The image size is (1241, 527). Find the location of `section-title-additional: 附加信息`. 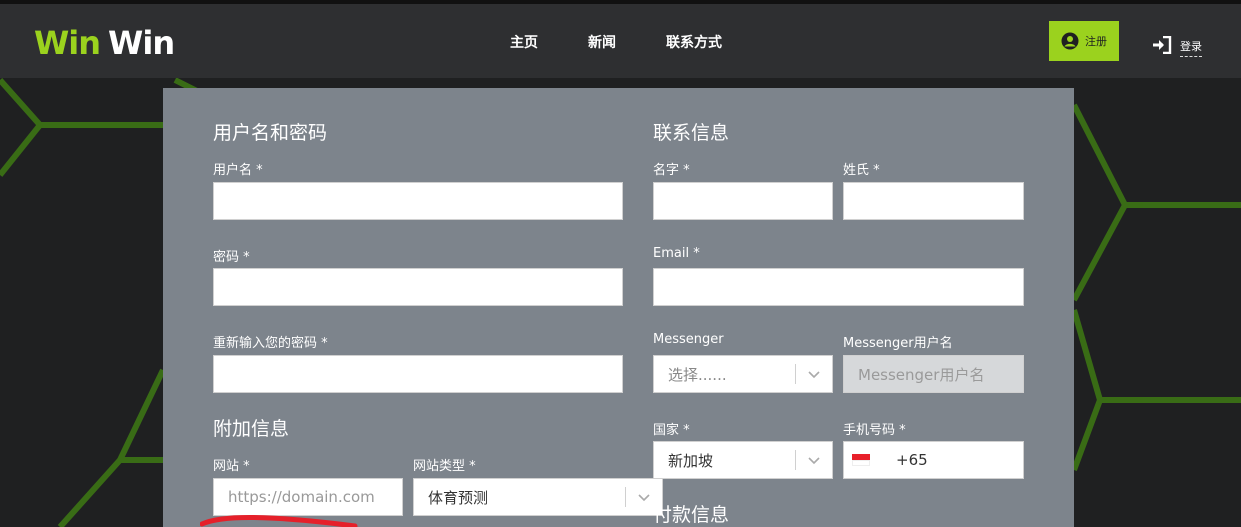

section-title-additional: 附加信息 is located at coordinates (251, 429).